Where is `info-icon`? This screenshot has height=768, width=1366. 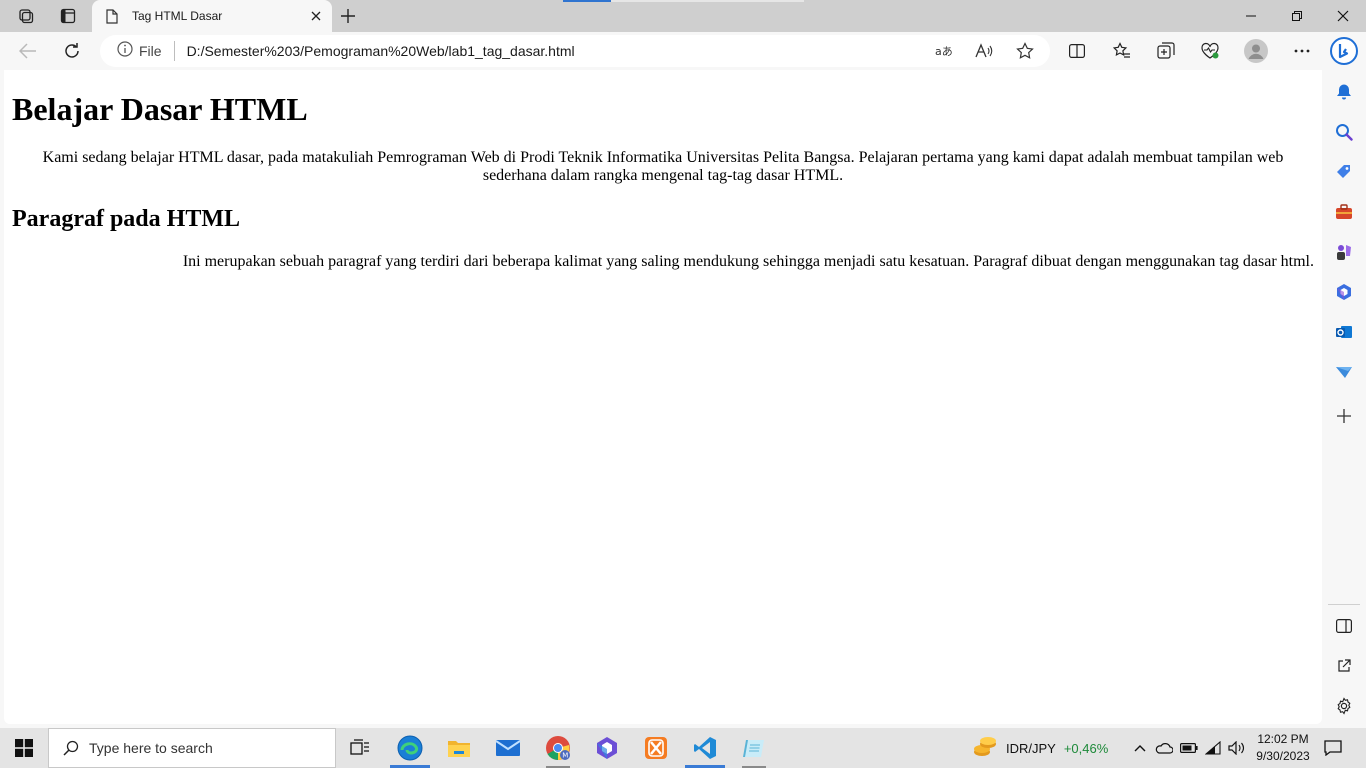
info-icon is located at coordinates (125, 51).